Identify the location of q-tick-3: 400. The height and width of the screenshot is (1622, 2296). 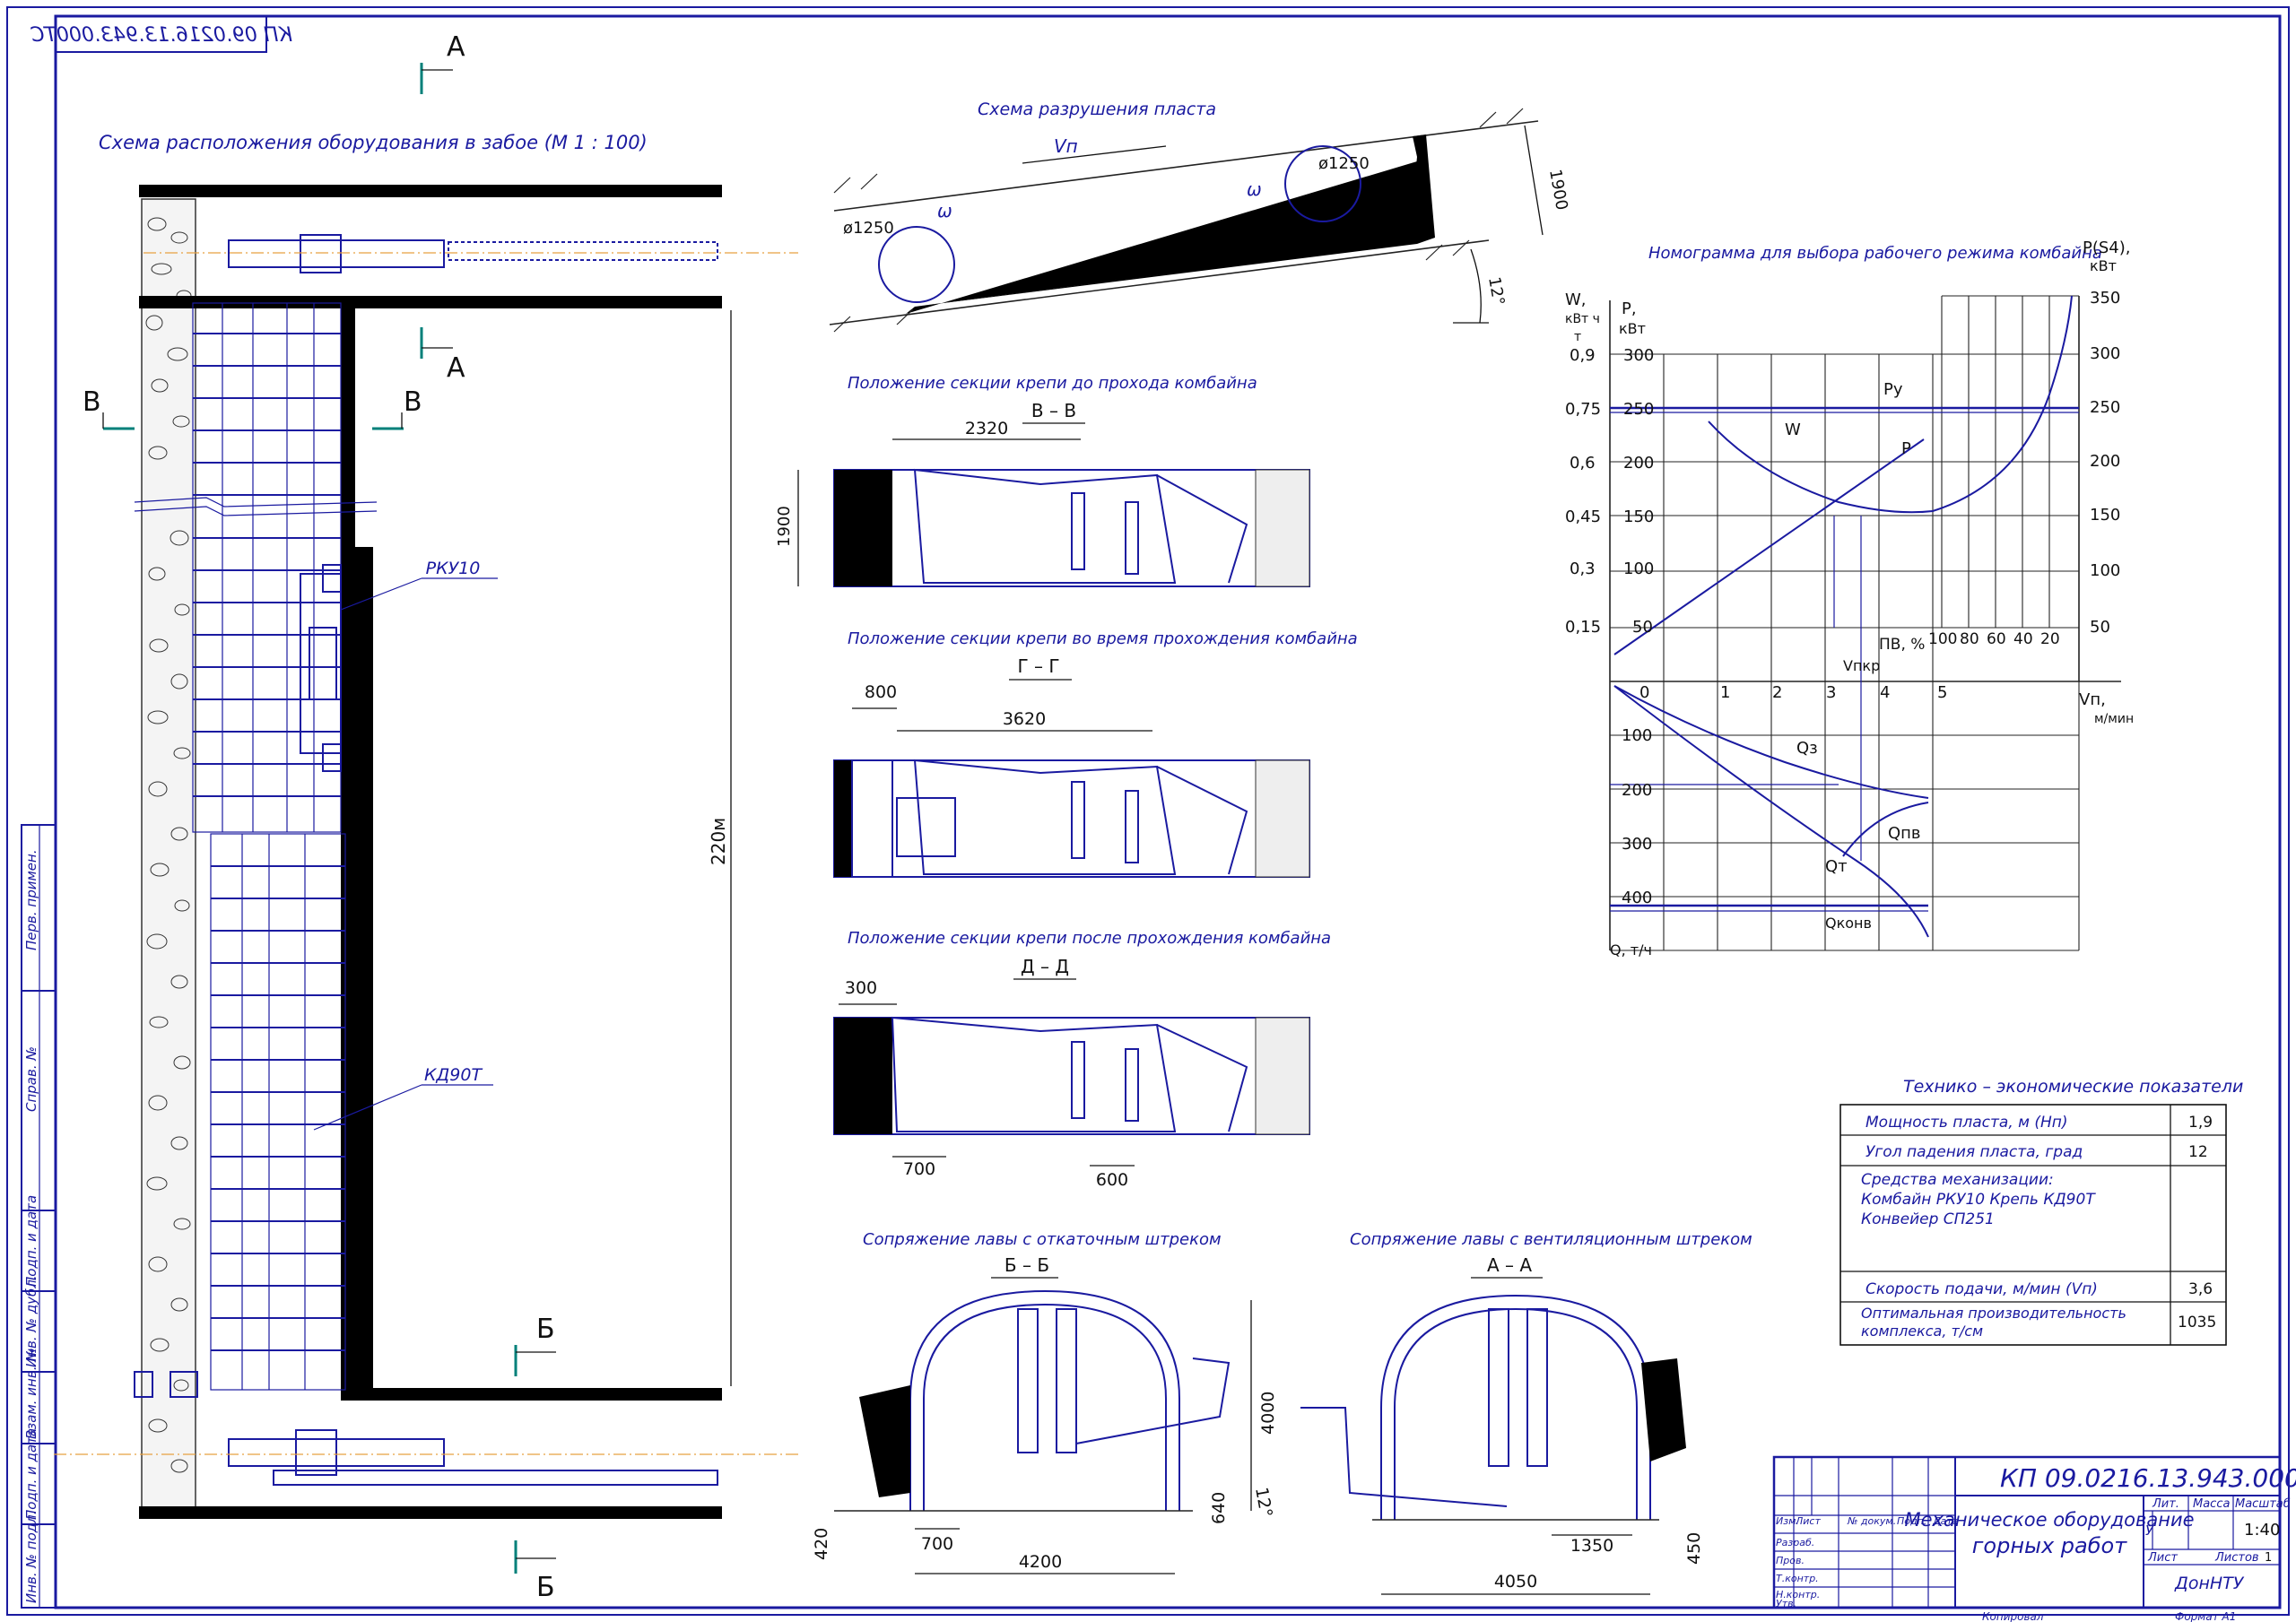
(1637, 898).